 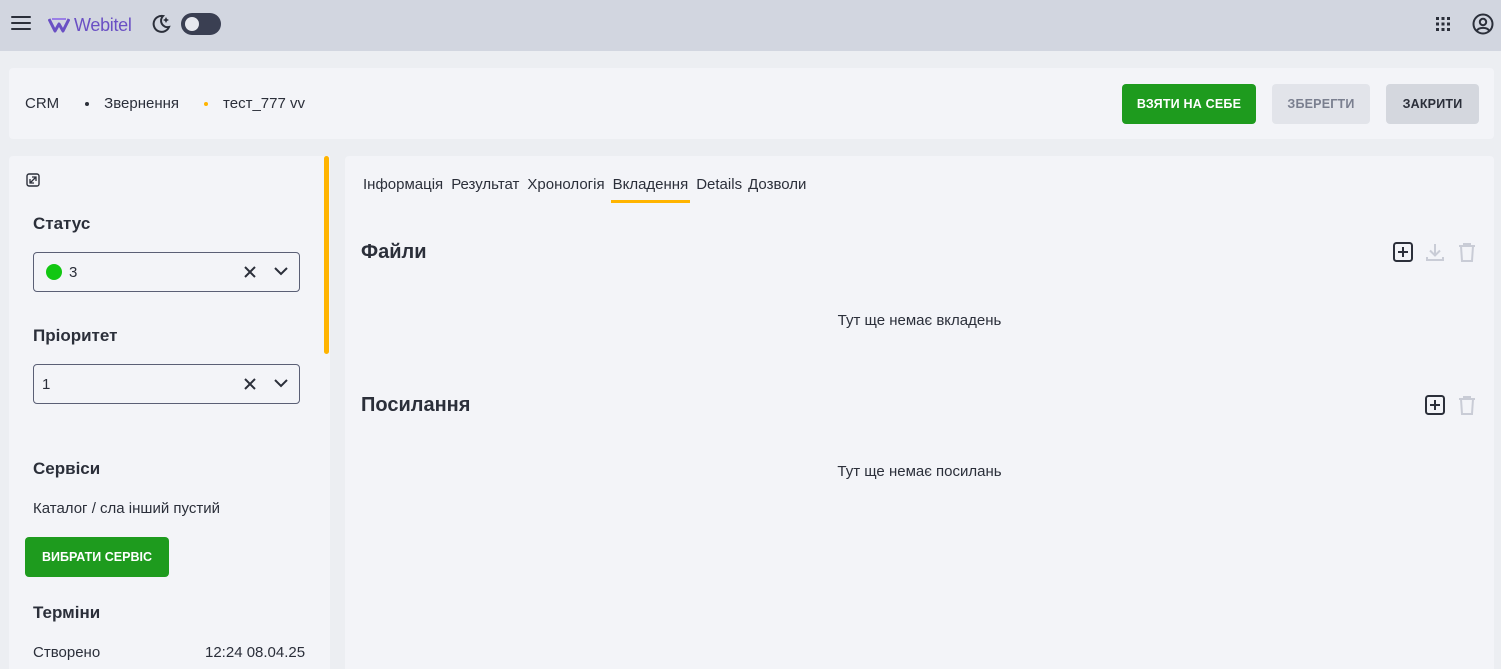 What do you see at coordinates (750, 25) in the screenshot?
I see `top-bar: Webitel` at bounding box center [750, 25].